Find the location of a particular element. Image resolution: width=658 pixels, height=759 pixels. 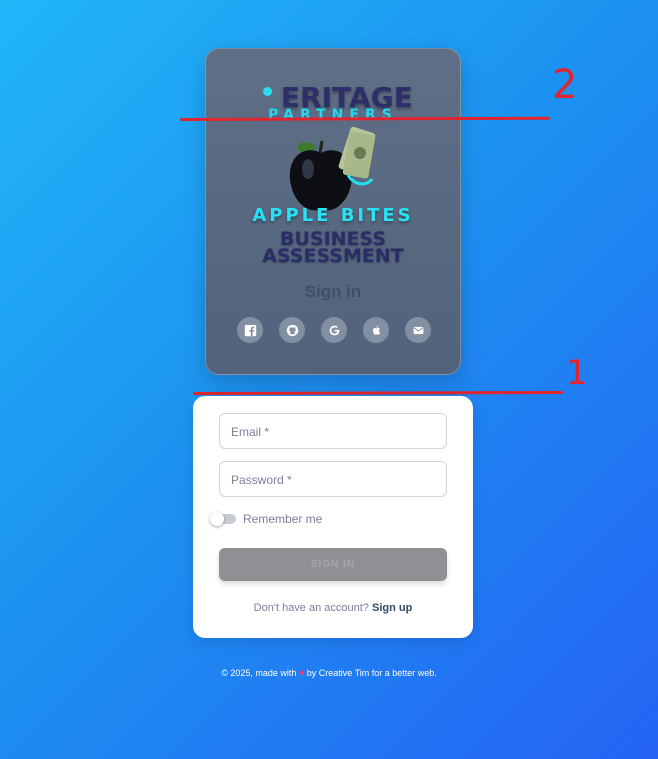

signup-prompt-row: Don't have an account? Sign up is located at coordinates (333, 608).